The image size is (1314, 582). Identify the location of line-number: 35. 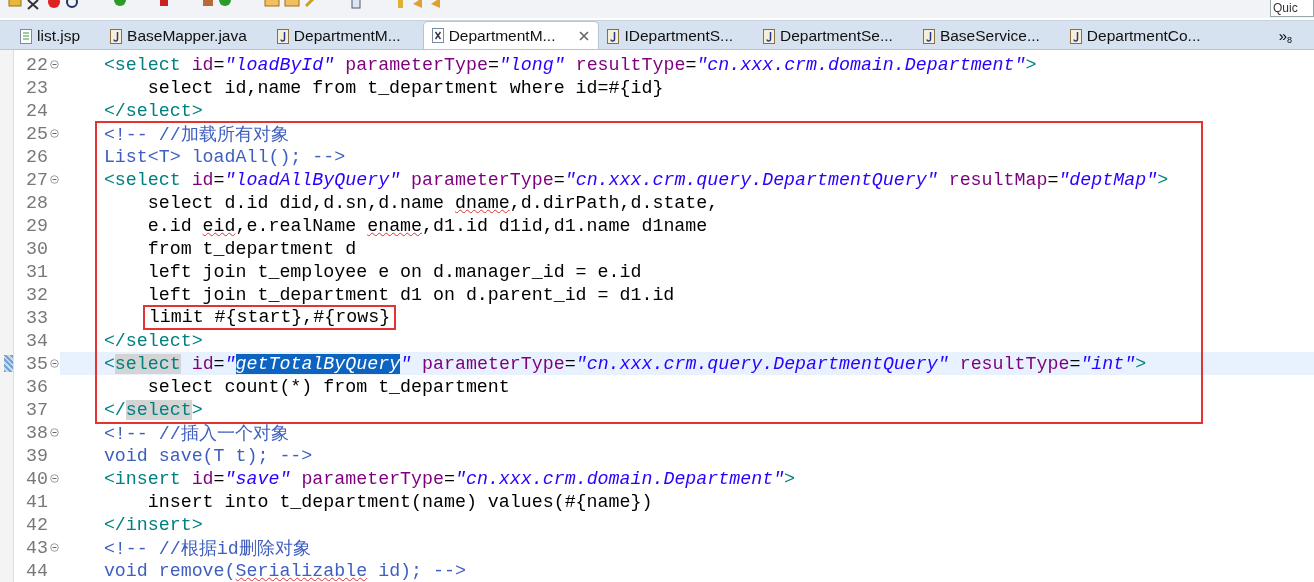
(36, 363).